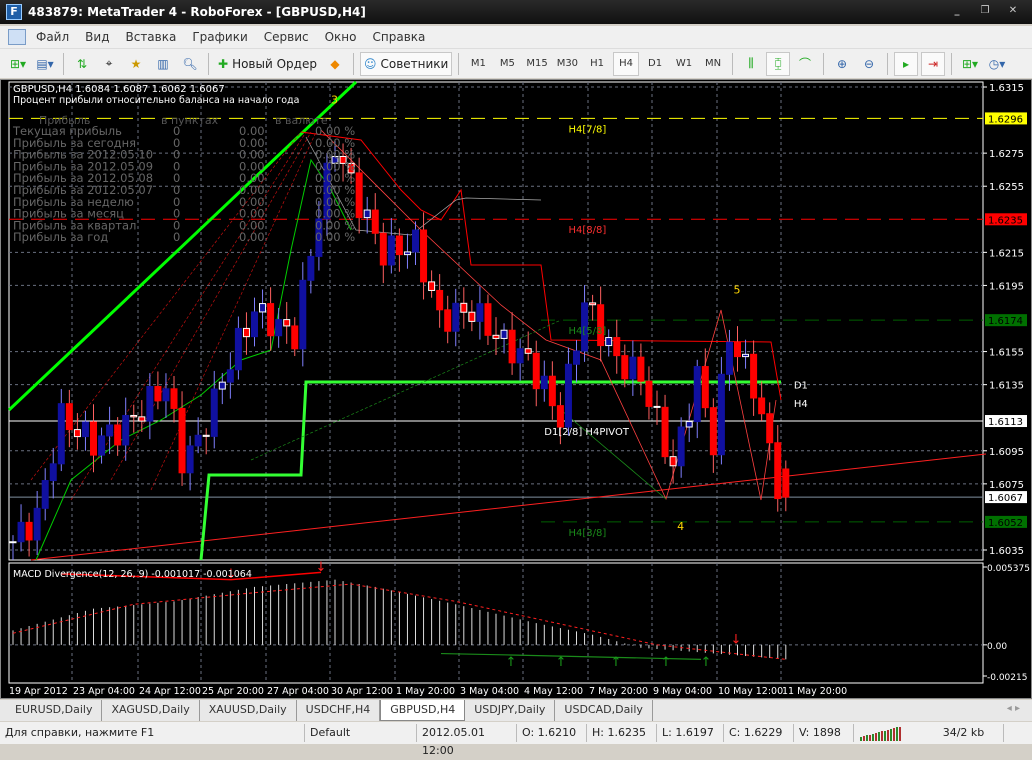 Image resolution: width=1032 pixels, height=760 pixels. I want to click on timeframe-m1: M1, so click(478, 64).